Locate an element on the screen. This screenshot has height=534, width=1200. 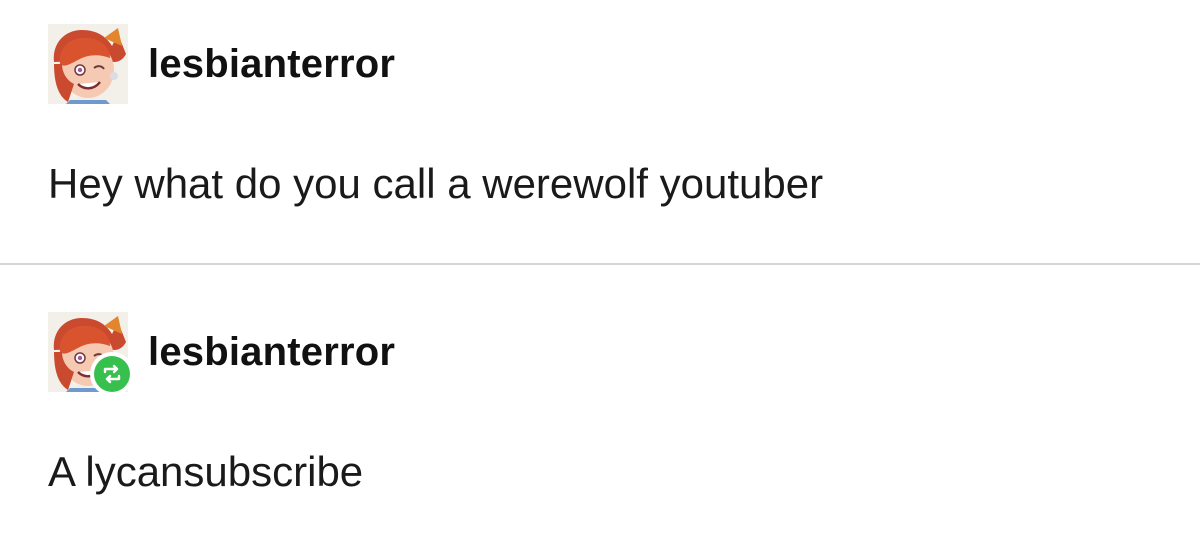
post-text: A lycansubscribe is located at coordinates (206, 471).